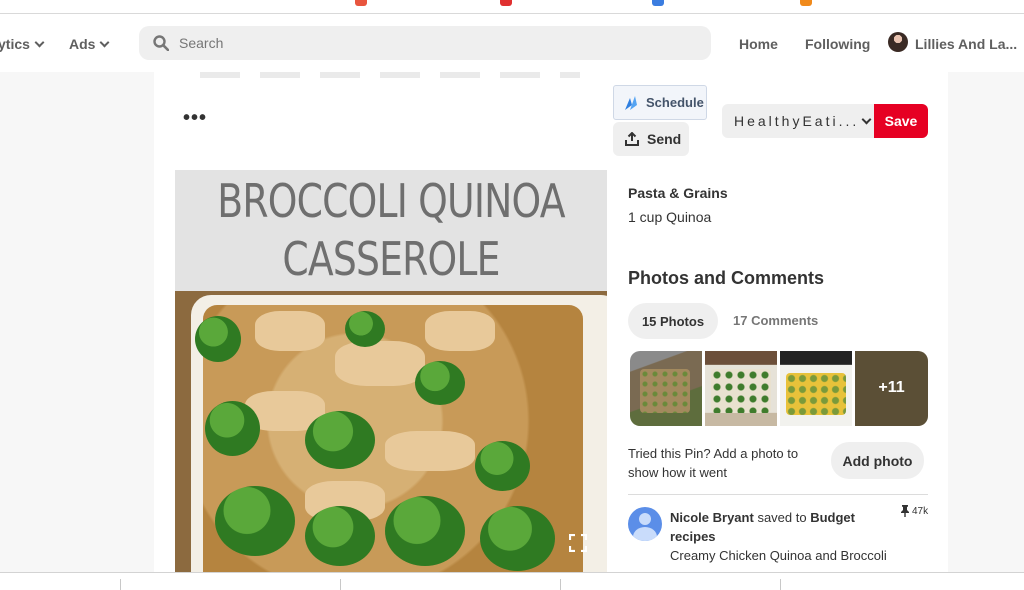 The image size is (1024, 590). I want to click on send-button: Send, so click(651, 139).